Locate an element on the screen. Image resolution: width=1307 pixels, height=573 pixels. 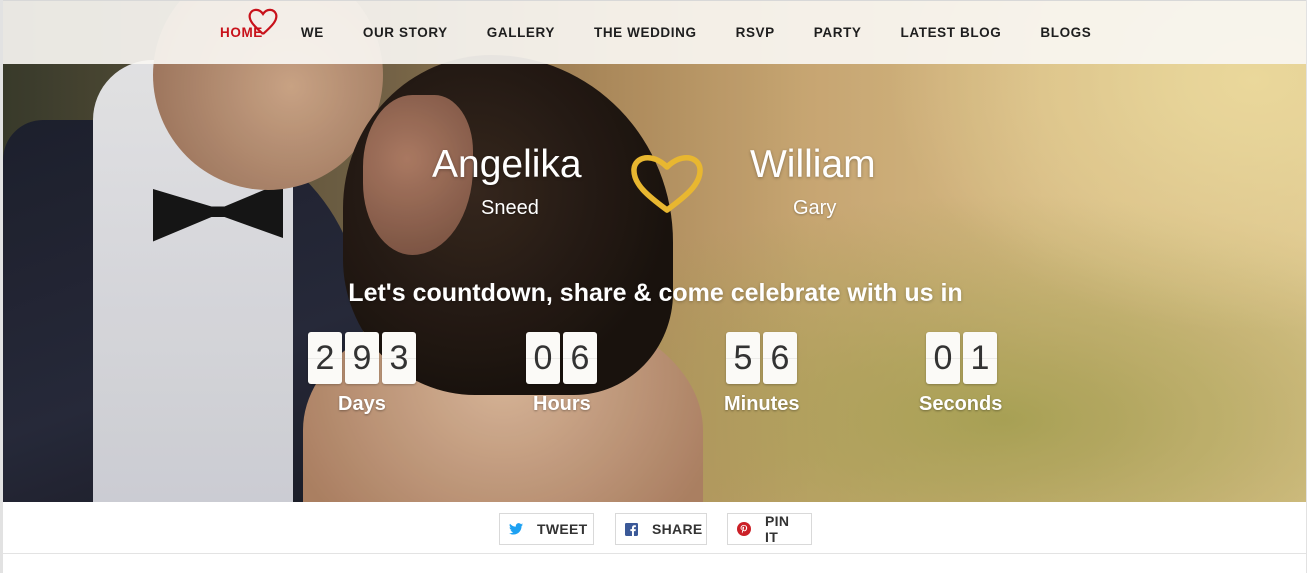
bride-last-name: Sneed is located at coordinates (510, 208).